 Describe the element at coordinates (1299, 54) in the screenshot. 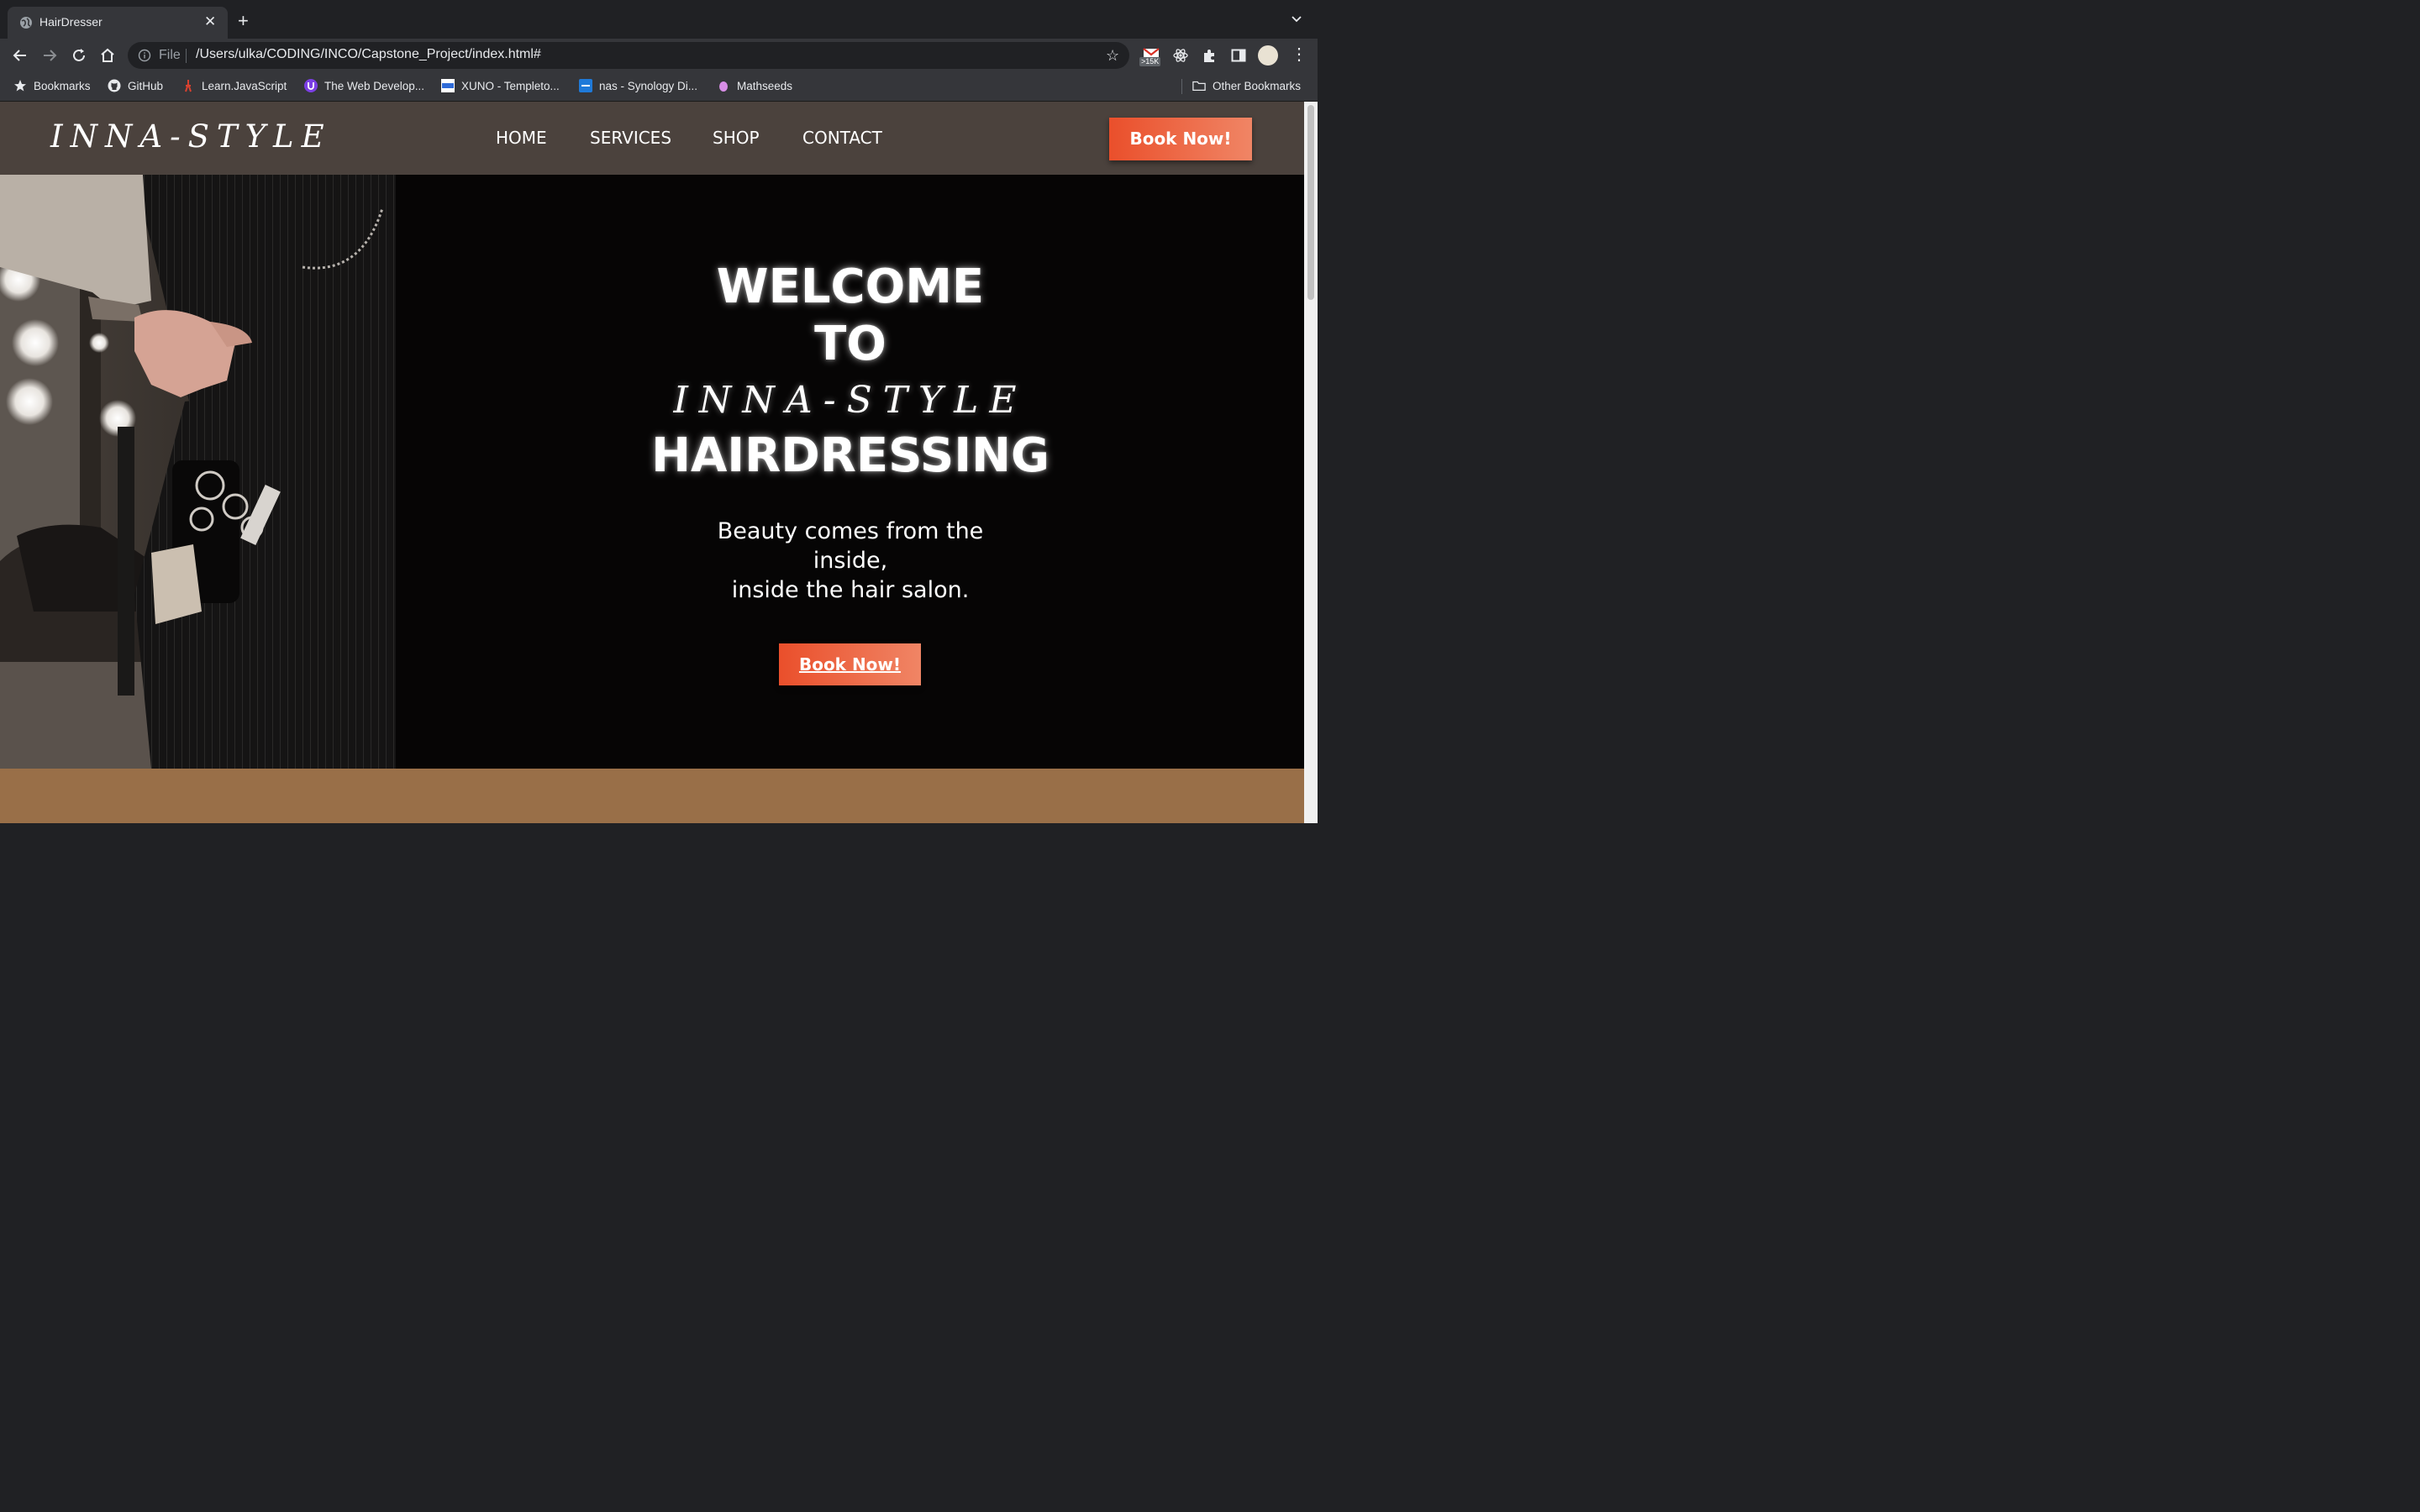

I see `chrome-menu-icon: ⋮` at that location.